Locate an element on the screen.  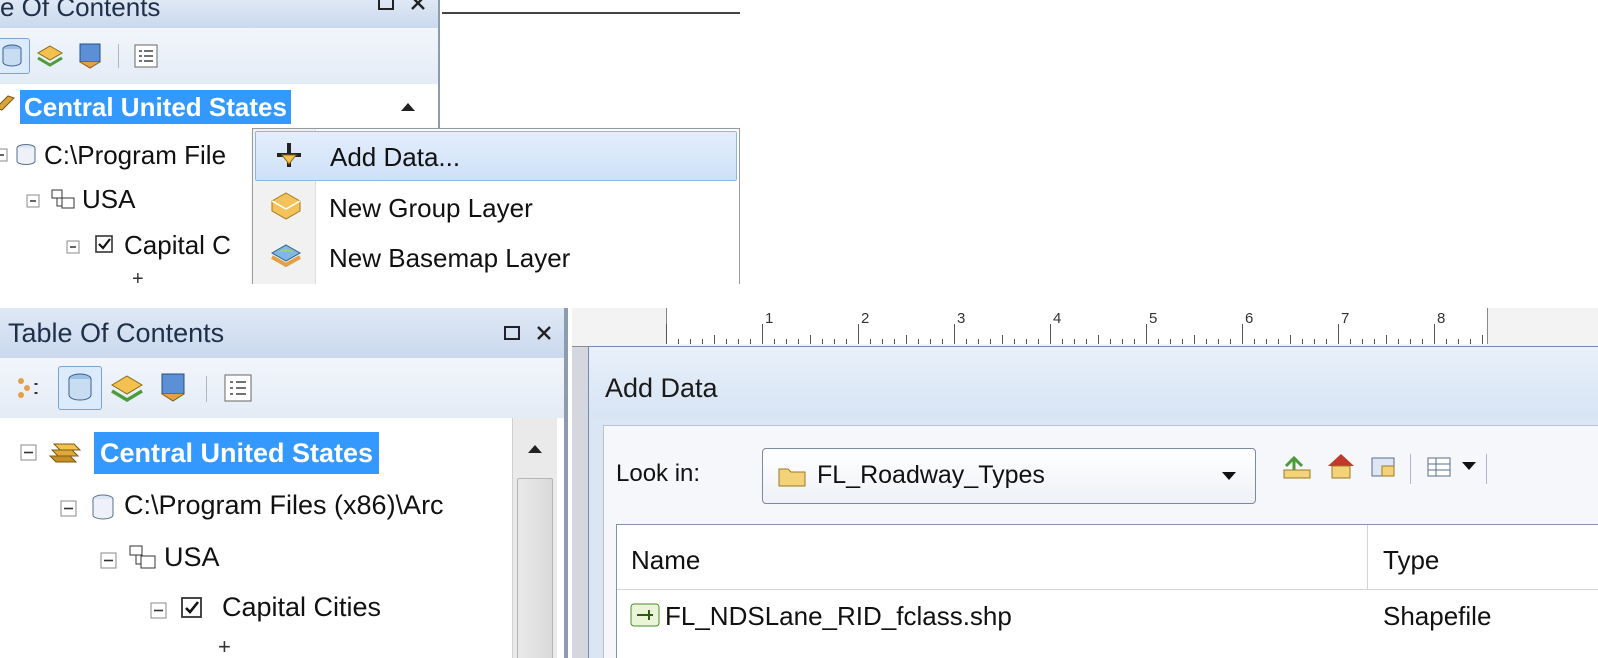
point-symbol-icon: + is located at coordinates (138, 276).